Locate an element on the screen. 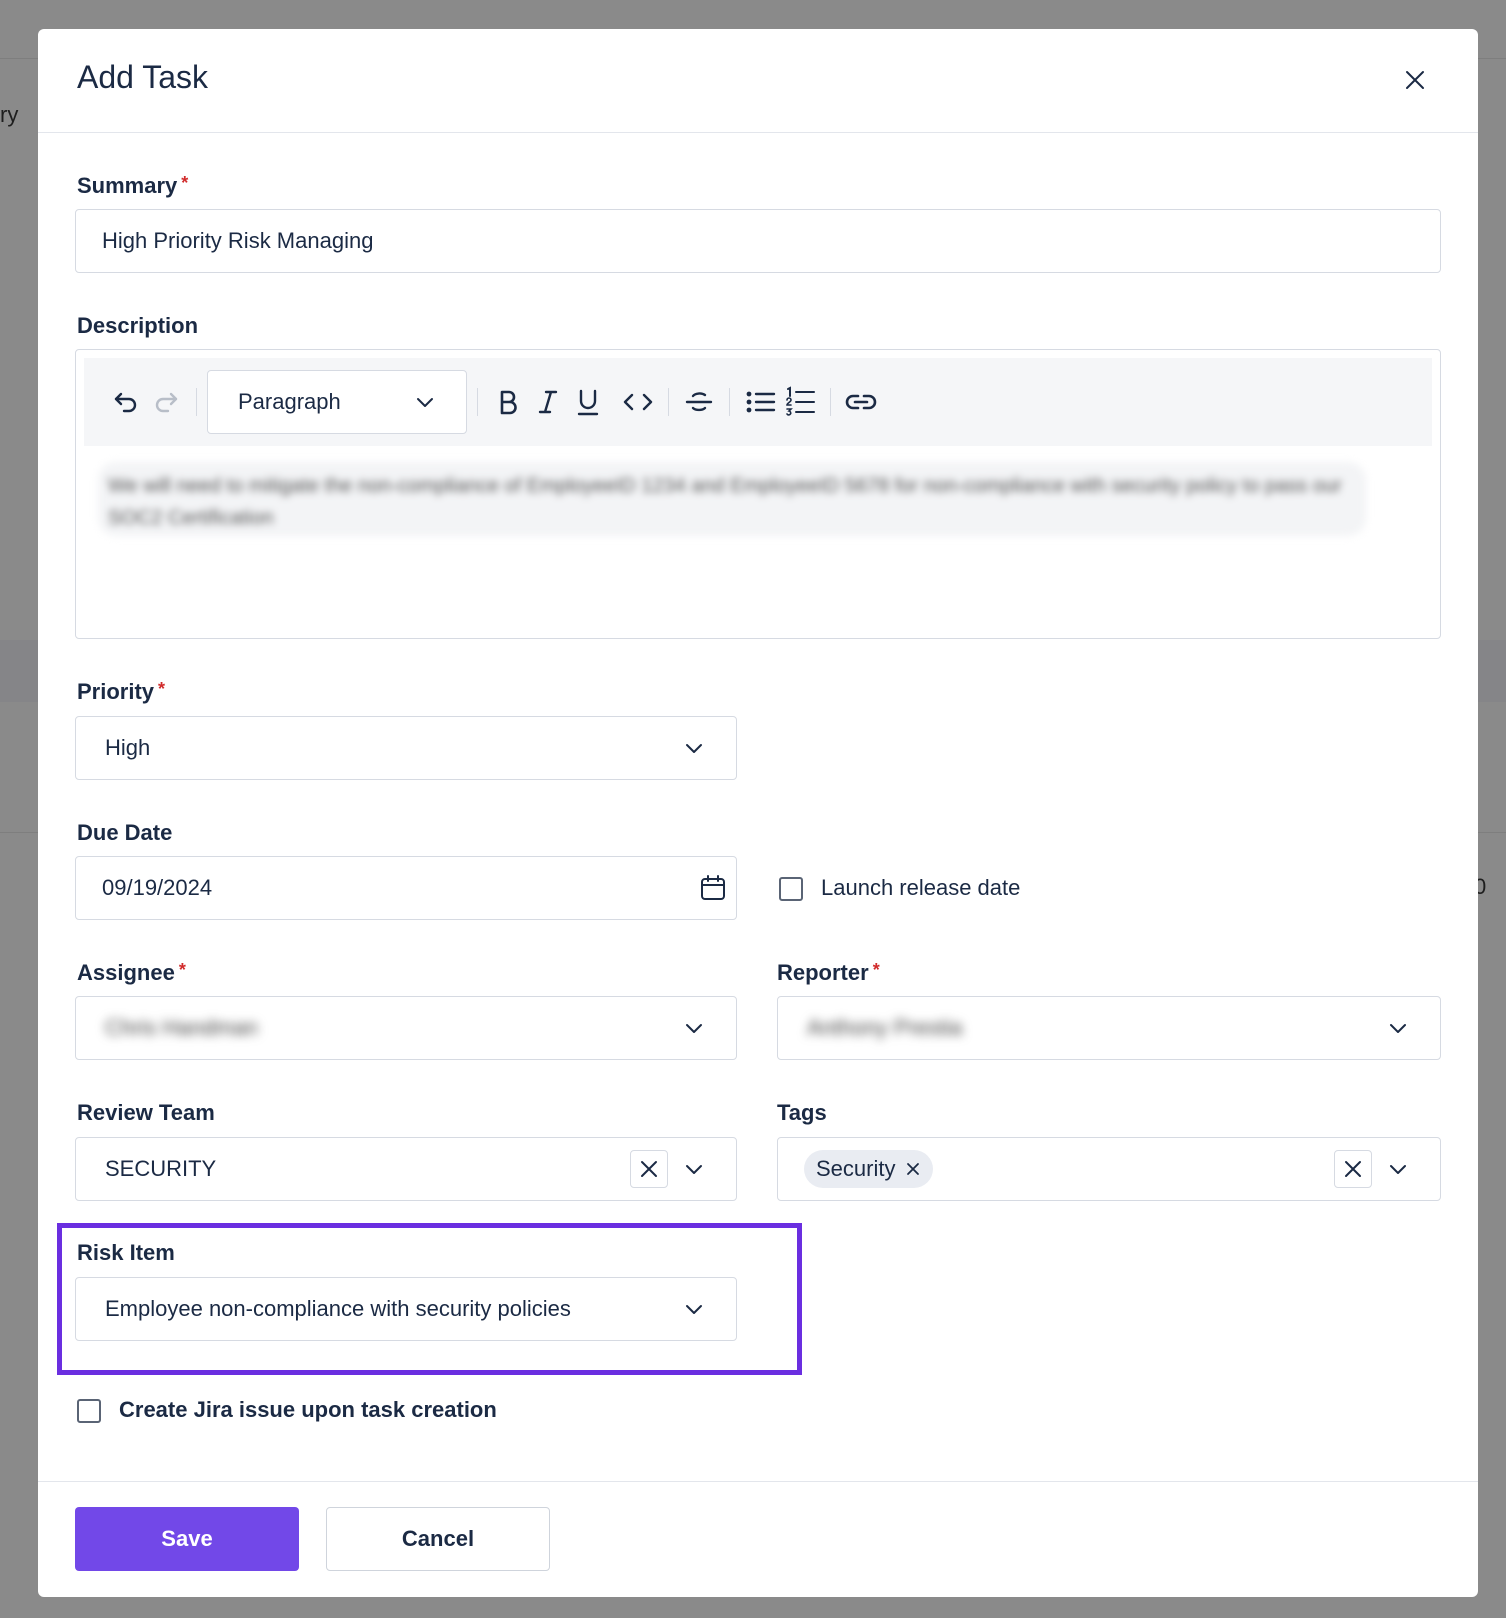 The width and height of the screenshot is (1506, 1618). close-button is located at coordinates (1415, 80).